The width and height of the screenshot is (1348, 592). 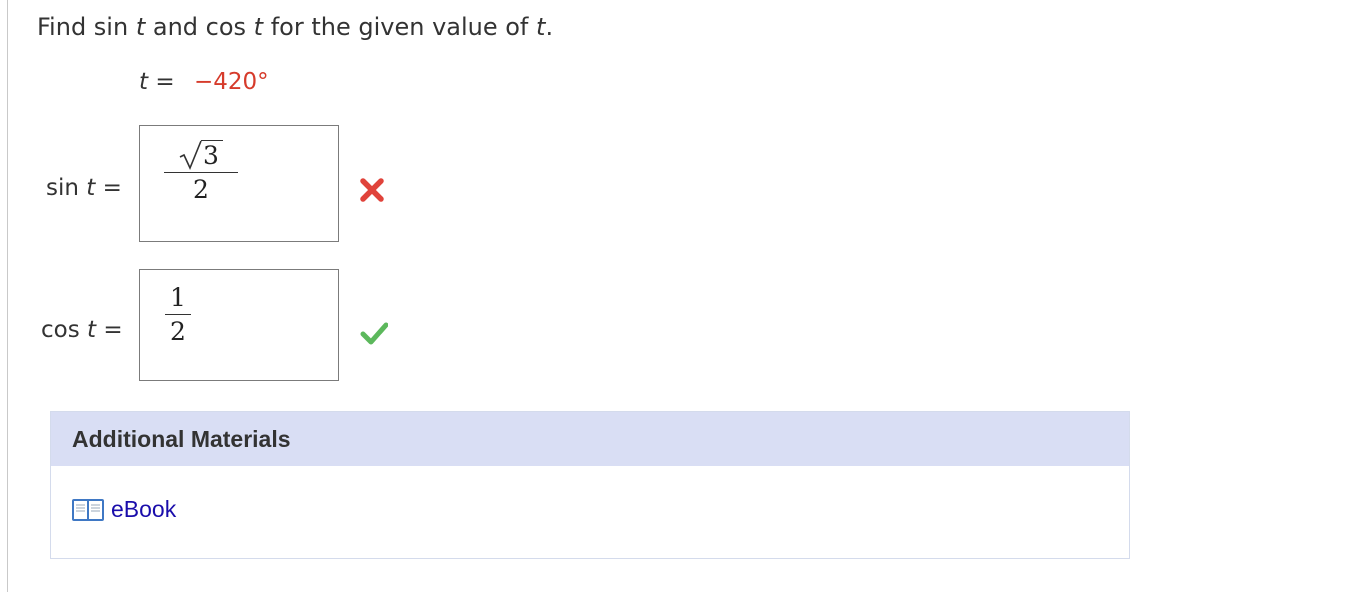 What do you see at coordinates (82, 330) in the screenshot?
I see `cos-label: cos t =` at bounding box center [82, 330].